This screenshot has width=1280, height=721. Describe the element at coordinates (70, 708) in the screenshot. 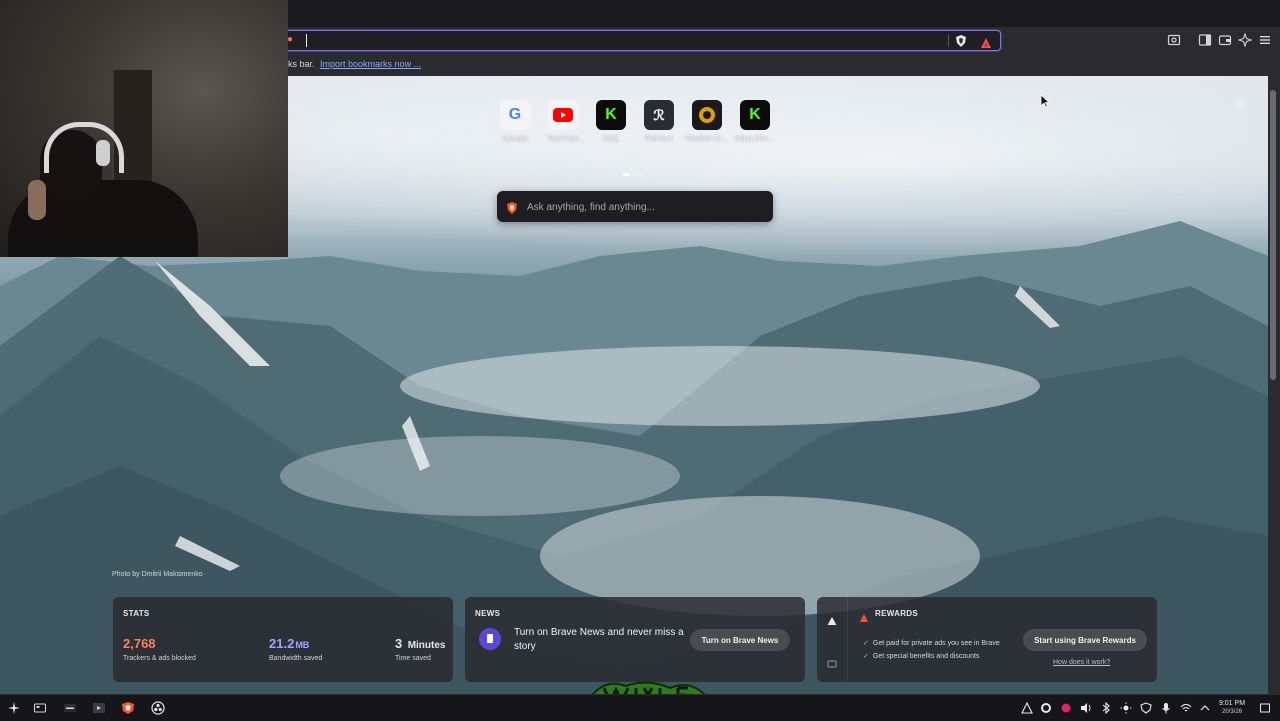

I see `terminal-icon` at that location.